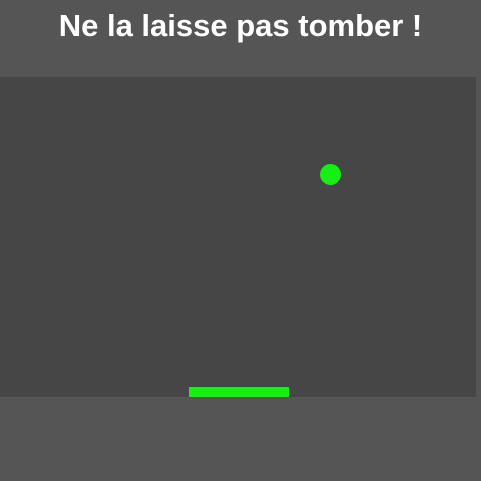 This screenshot has width=481, height=481. I want to click on paddle, so click(239, 392).